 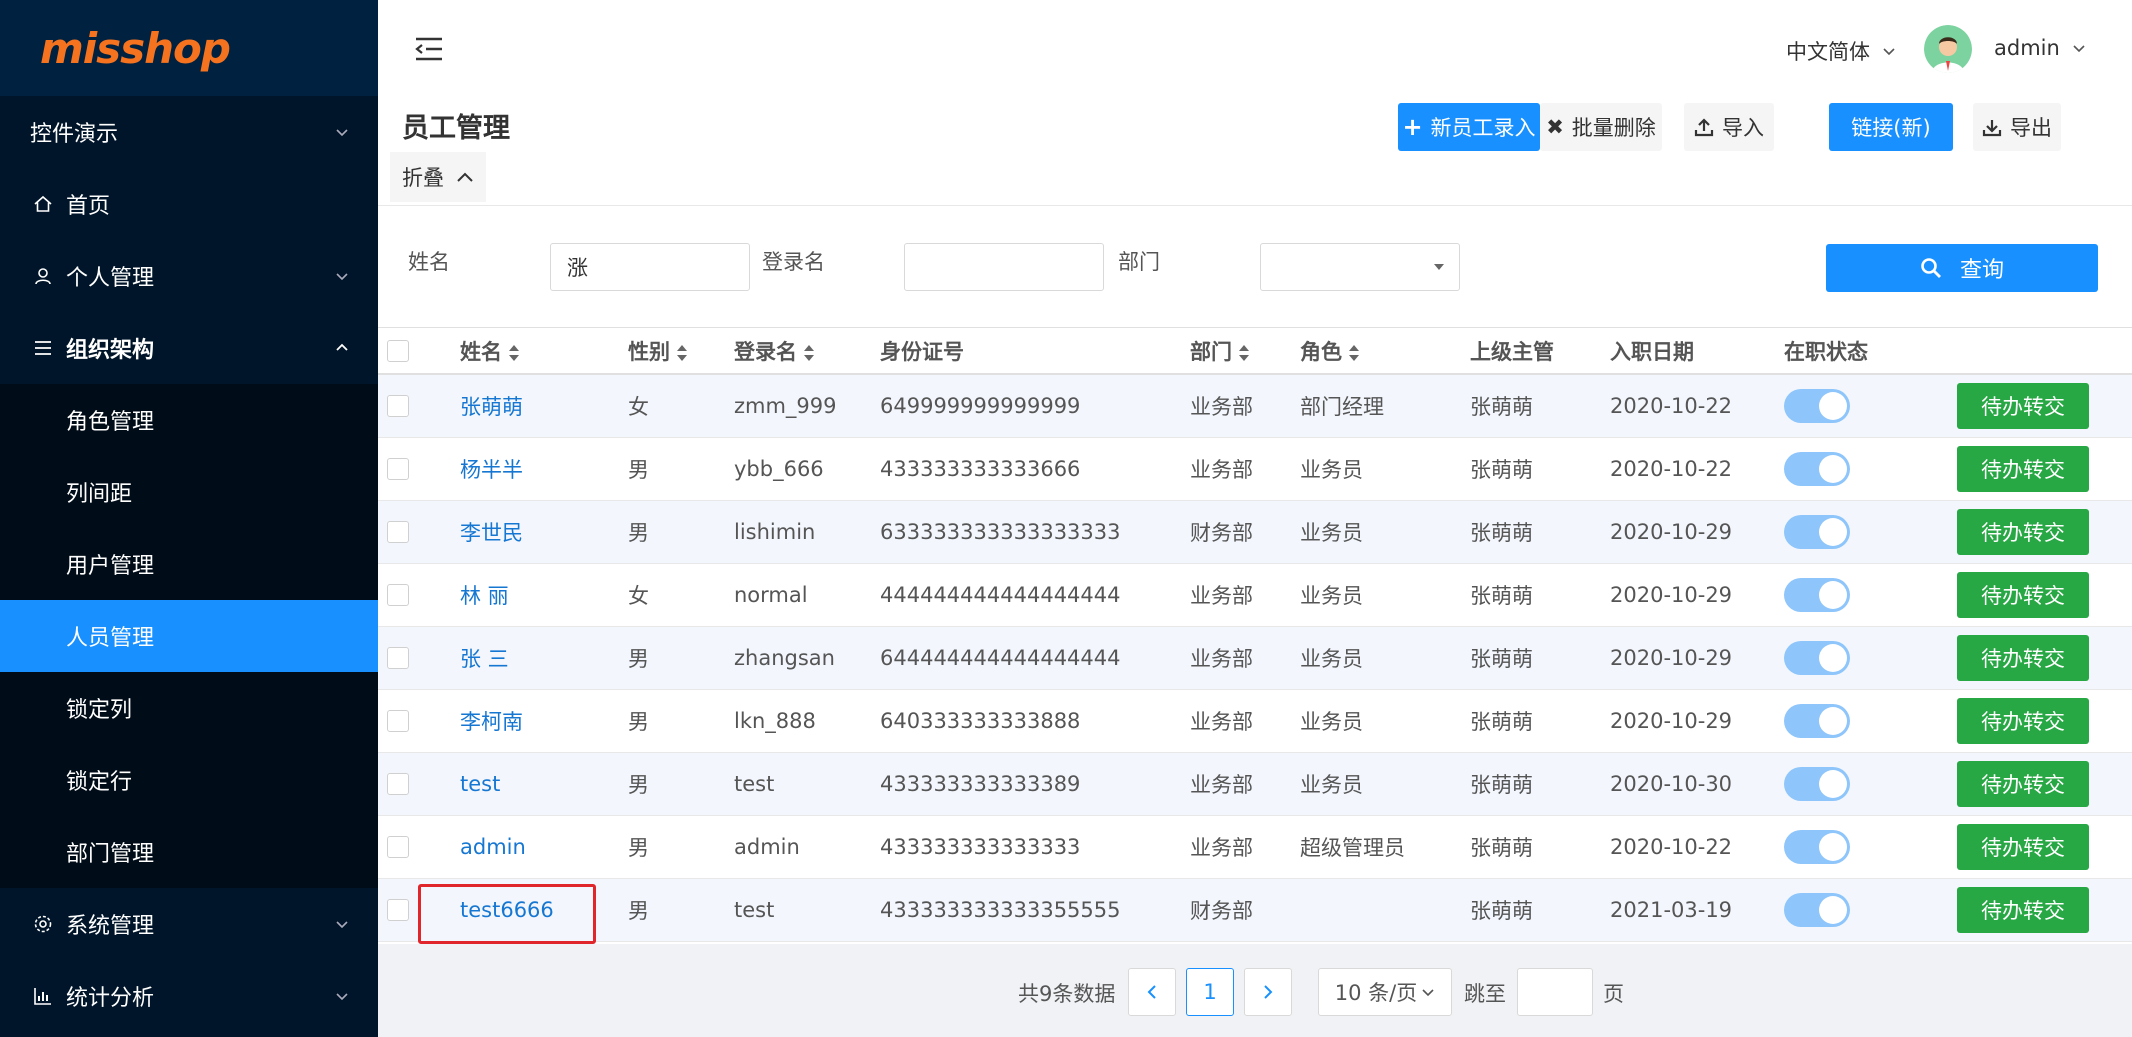 What do you see at coordinates (493, 847) in the screenshot?
I see `cell-name: admin` at bounding box center [493, 847].